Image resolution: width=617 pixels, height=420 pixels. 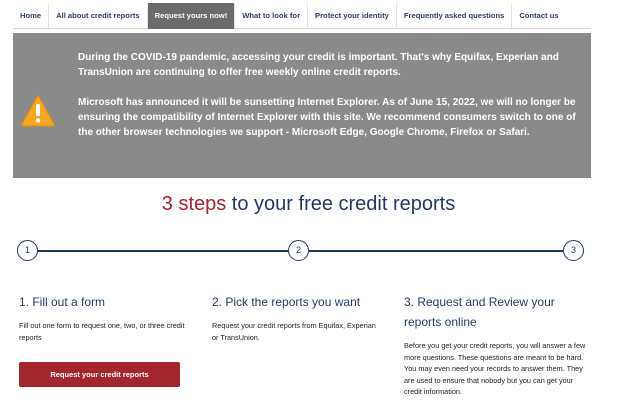 I want to click on step-circle-2: 2, so click(x=298, y=250).